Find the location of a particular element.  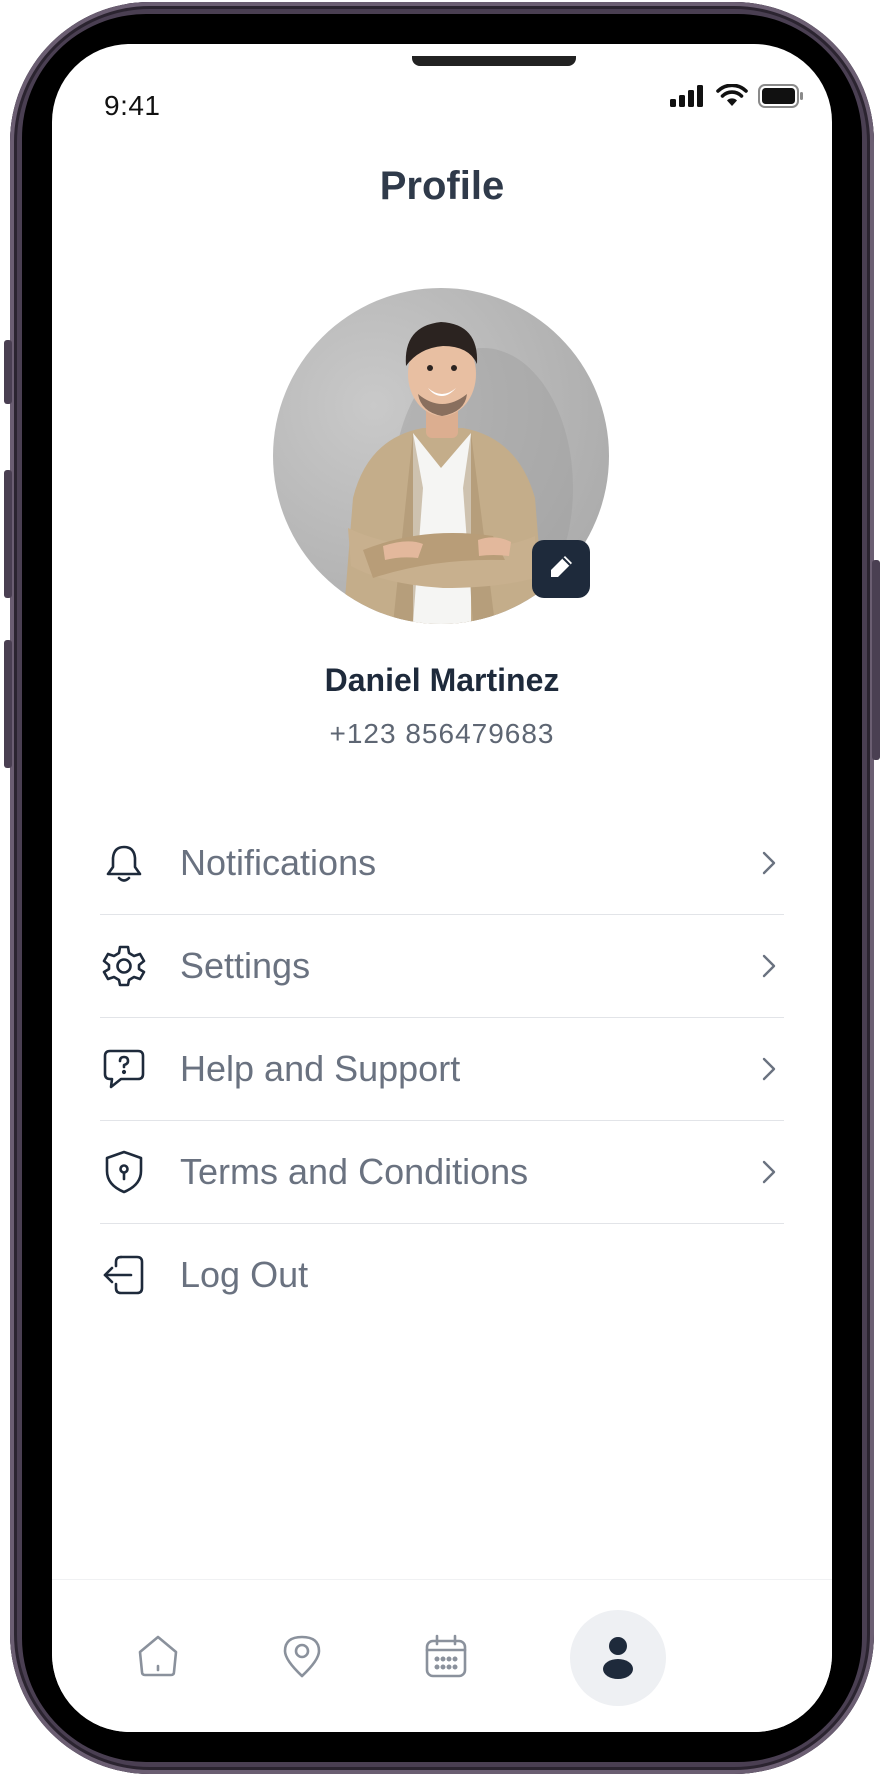

battery-icon is located at coordinates (781, 98).